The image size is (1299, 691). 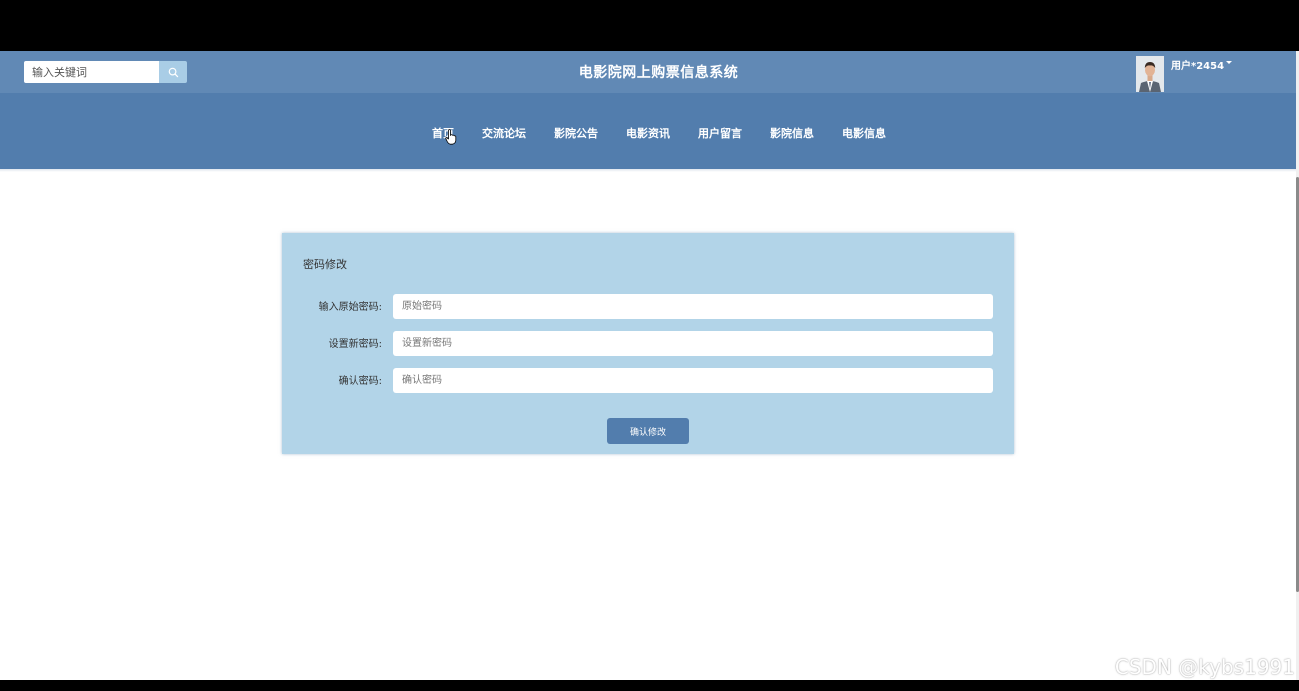 What do you see at coordinates (451, 137) in the screenshot?
I see `hand-pointer-icon` at bounding box center [451, 137].